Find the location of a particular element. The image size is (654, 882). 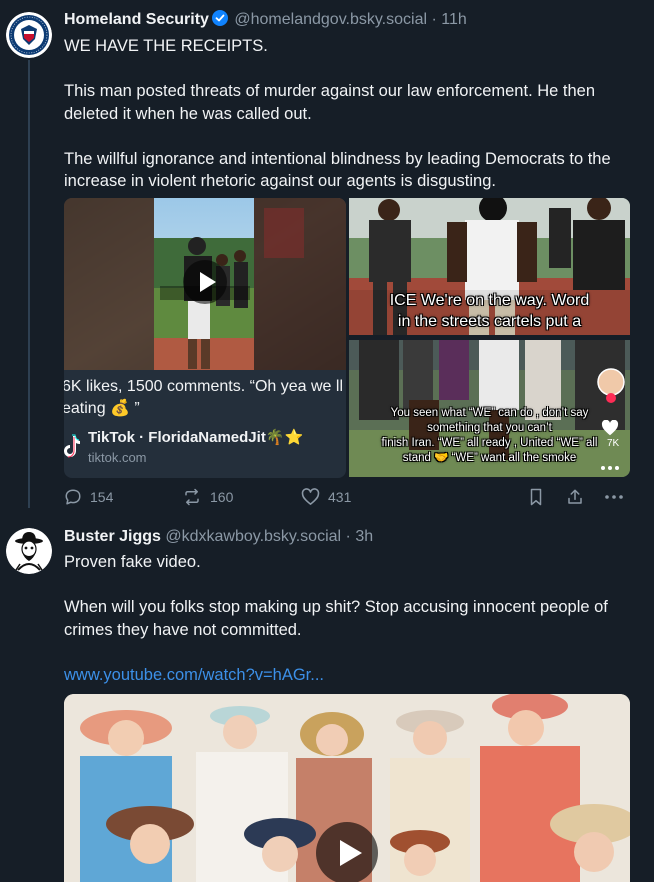

buster-jiggs-avatar is located at coordinates (29, 551).